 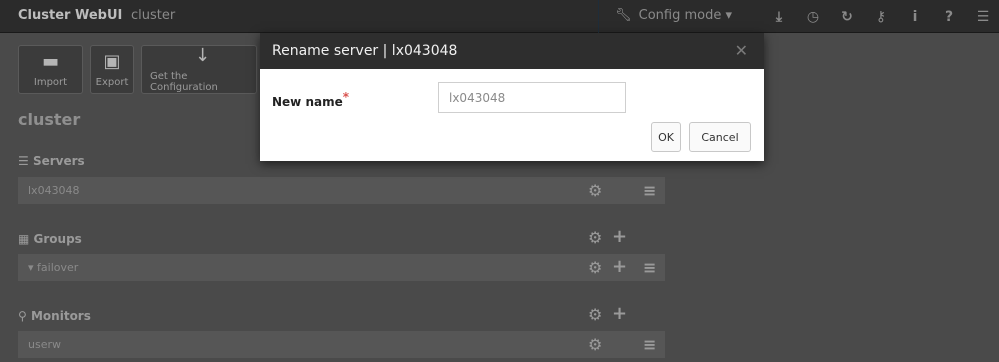 What do you see at coordinates (54, 190) in the screenshot?
I see `server-name: lx043048` at bounding box center [54, 190].